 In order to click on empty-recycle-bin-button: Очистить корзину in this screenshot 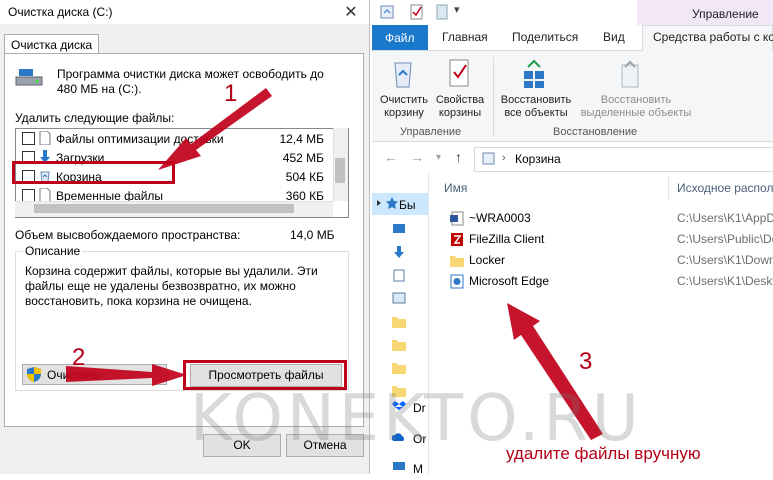, I will do `click(404, 107)`.